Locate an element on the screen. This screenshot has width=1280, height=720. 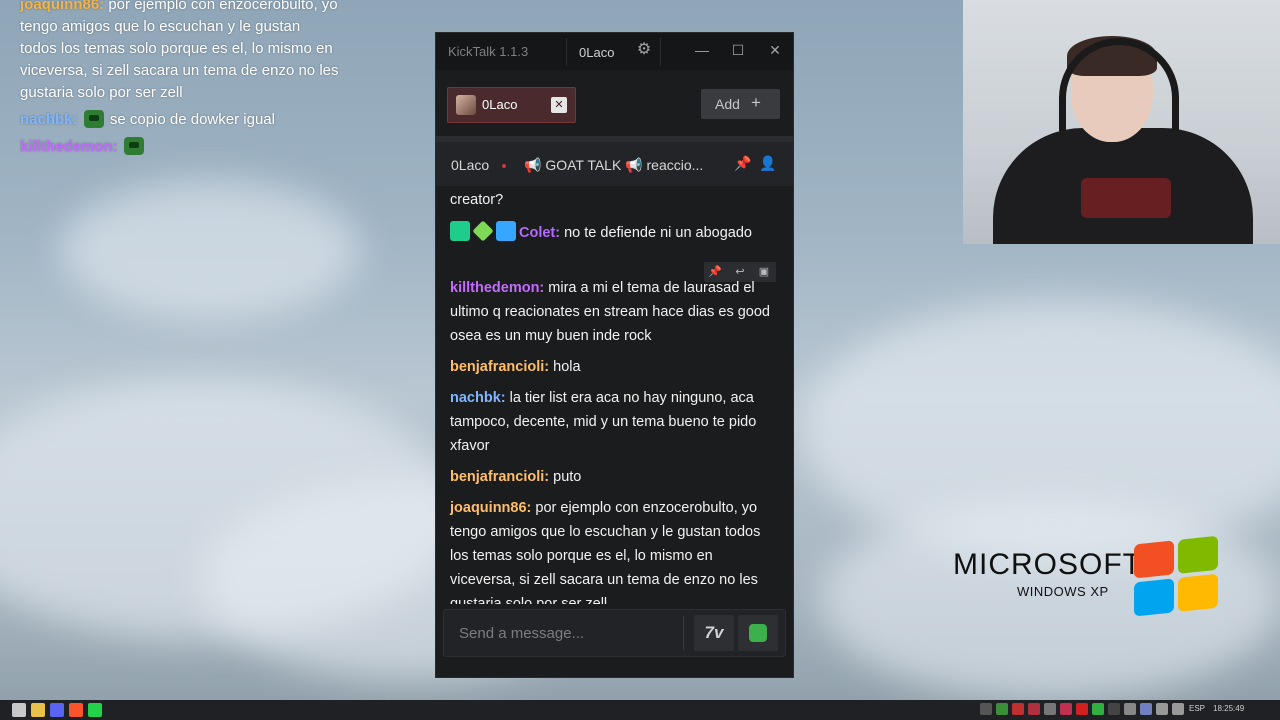
logo-product: WINDOWS XP is located at coordinates (1063, 591).